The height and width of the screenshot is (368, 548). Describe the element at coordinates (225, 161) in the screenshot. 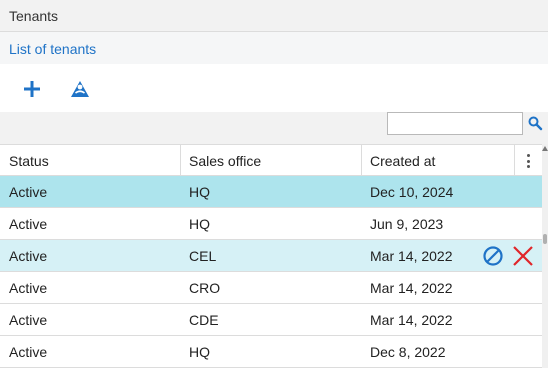

I see `column-header-sales-office: Sales office` at that location.